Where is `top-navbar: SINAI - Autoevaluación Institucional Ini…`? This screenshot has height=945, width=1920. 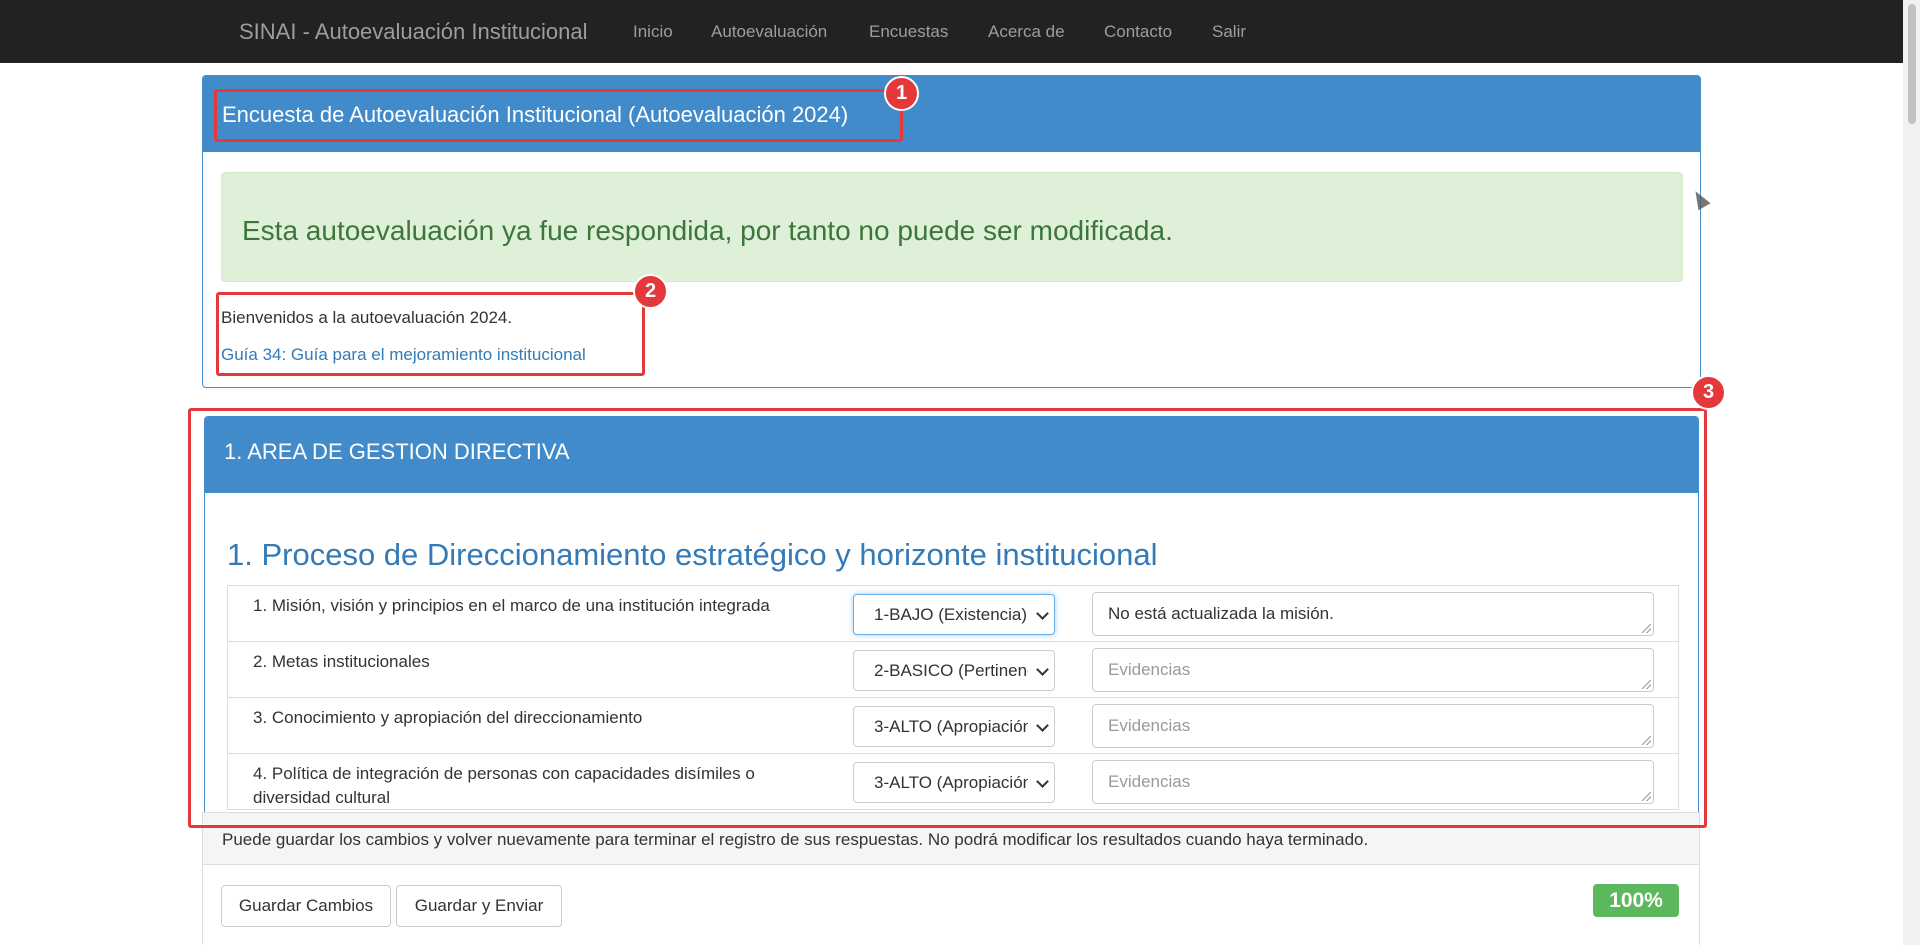 top-navbar: SINAI - Autoevaluación Institucional Ini… is located at coordinates (960, 31).